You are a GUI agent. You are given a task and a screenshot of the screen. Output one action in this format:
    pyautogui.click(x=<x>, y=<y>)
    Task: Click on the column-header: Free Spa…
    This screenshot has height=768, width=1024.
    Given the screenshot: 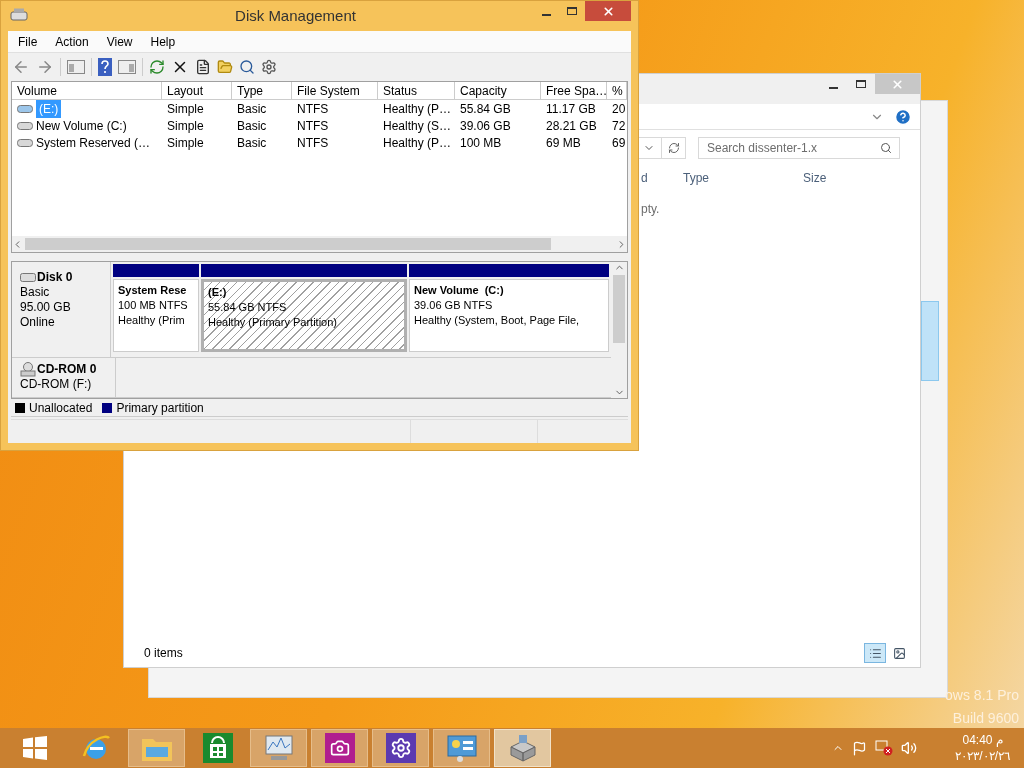 What is the action you would take?
    pyautogui.click(x=574, y=90)
    